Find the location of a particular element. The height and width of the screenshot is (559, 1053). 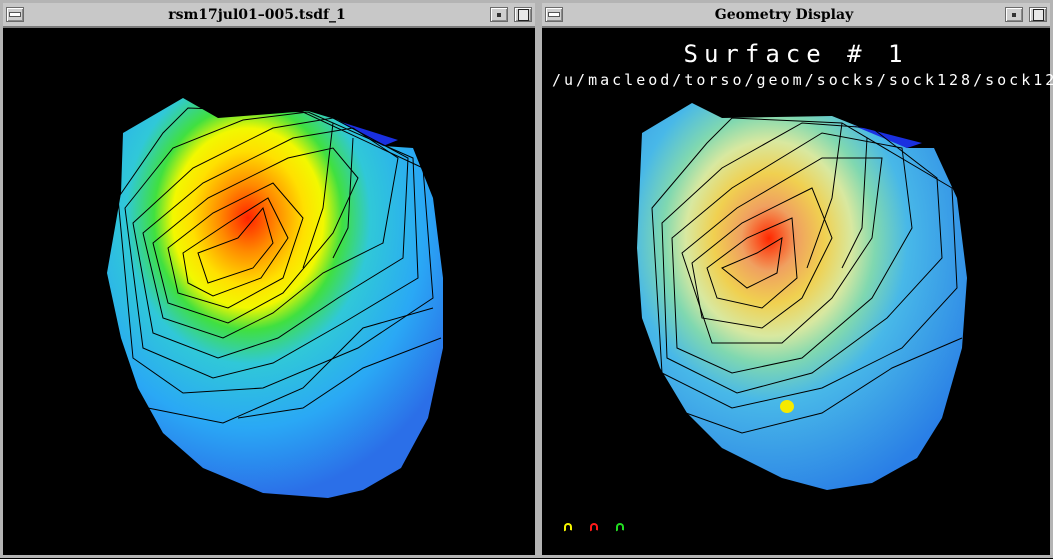

lock-icons-bar: T T T is located at coordinates (595, 535).